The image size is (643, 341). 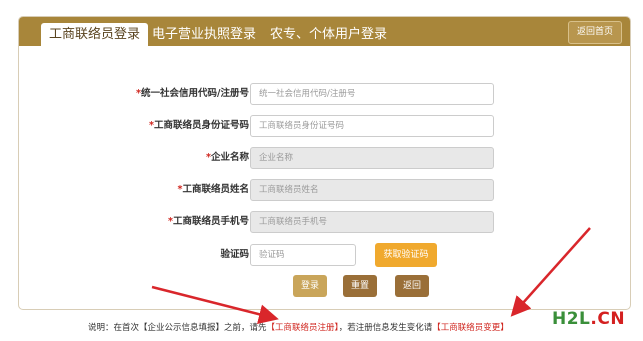 I want to click on verification-code-label: 验证码, so click(x=234, y=254).